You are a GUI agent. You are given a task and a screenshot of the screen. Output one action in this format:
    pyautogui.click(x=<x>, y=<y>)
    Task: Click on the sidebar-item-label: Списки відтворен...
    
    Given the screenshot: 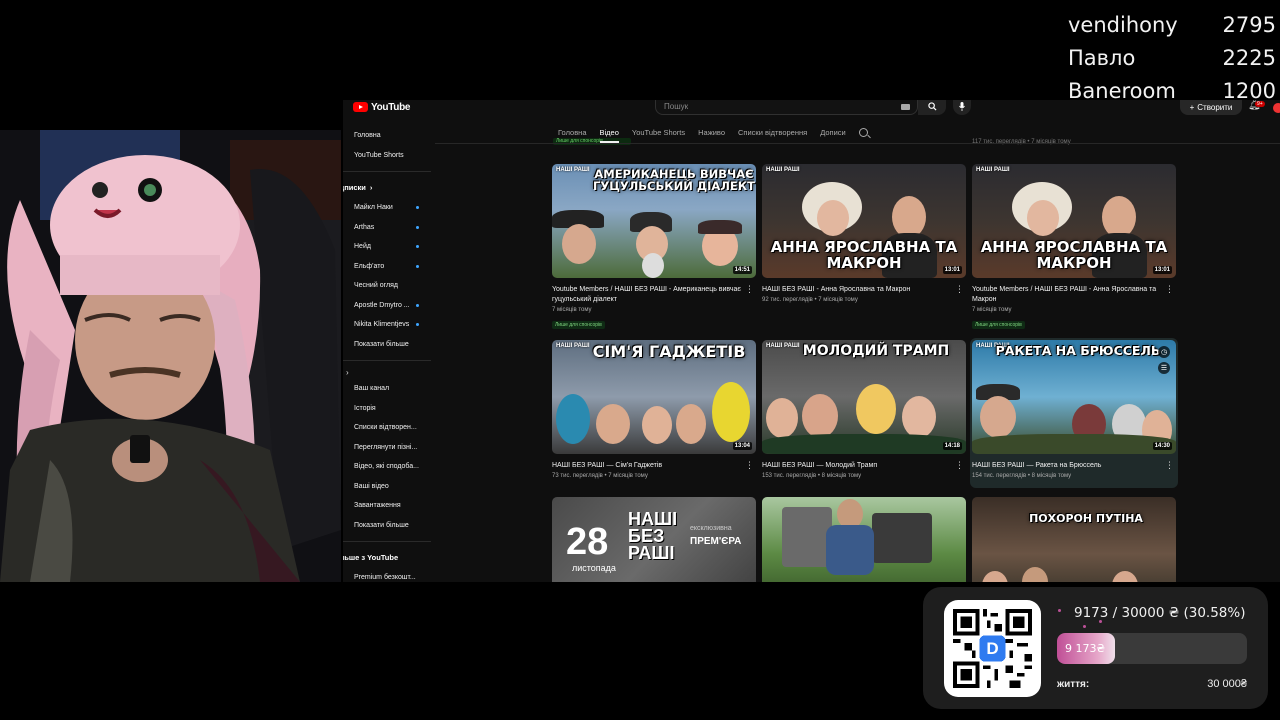 What is the action you would take?
    pyautogui.click(x=385, y=428)
    